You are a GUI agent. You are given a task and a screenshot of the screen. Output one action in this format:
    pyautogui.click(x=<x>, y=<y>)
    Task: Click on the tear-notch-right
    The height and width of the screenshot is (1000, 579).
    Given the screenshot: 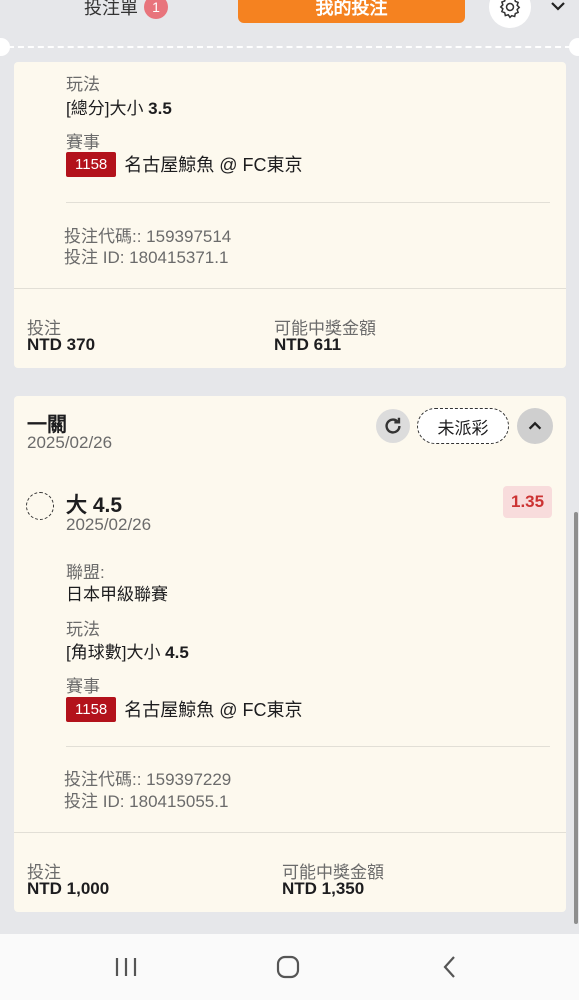 What is the action you would take?
    pyautogui.click(x=574, y=47)
    